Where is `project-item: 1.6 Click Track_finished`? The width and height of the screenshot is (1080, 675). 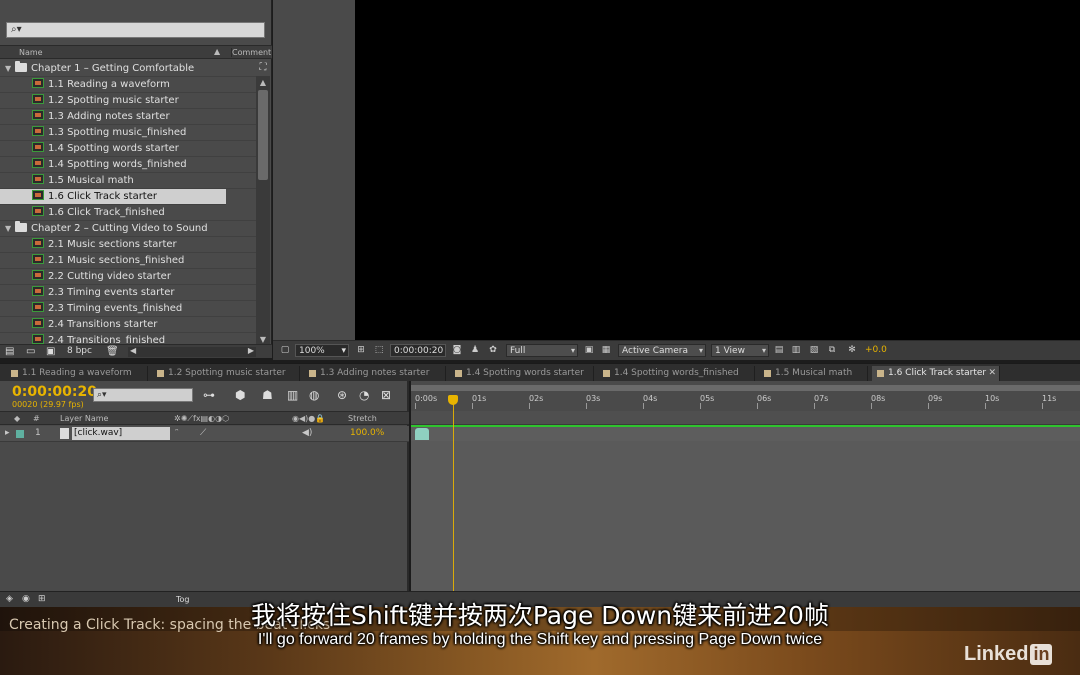
project-item: 1.6 Click Track_finished is located at coordinates (128, 213).